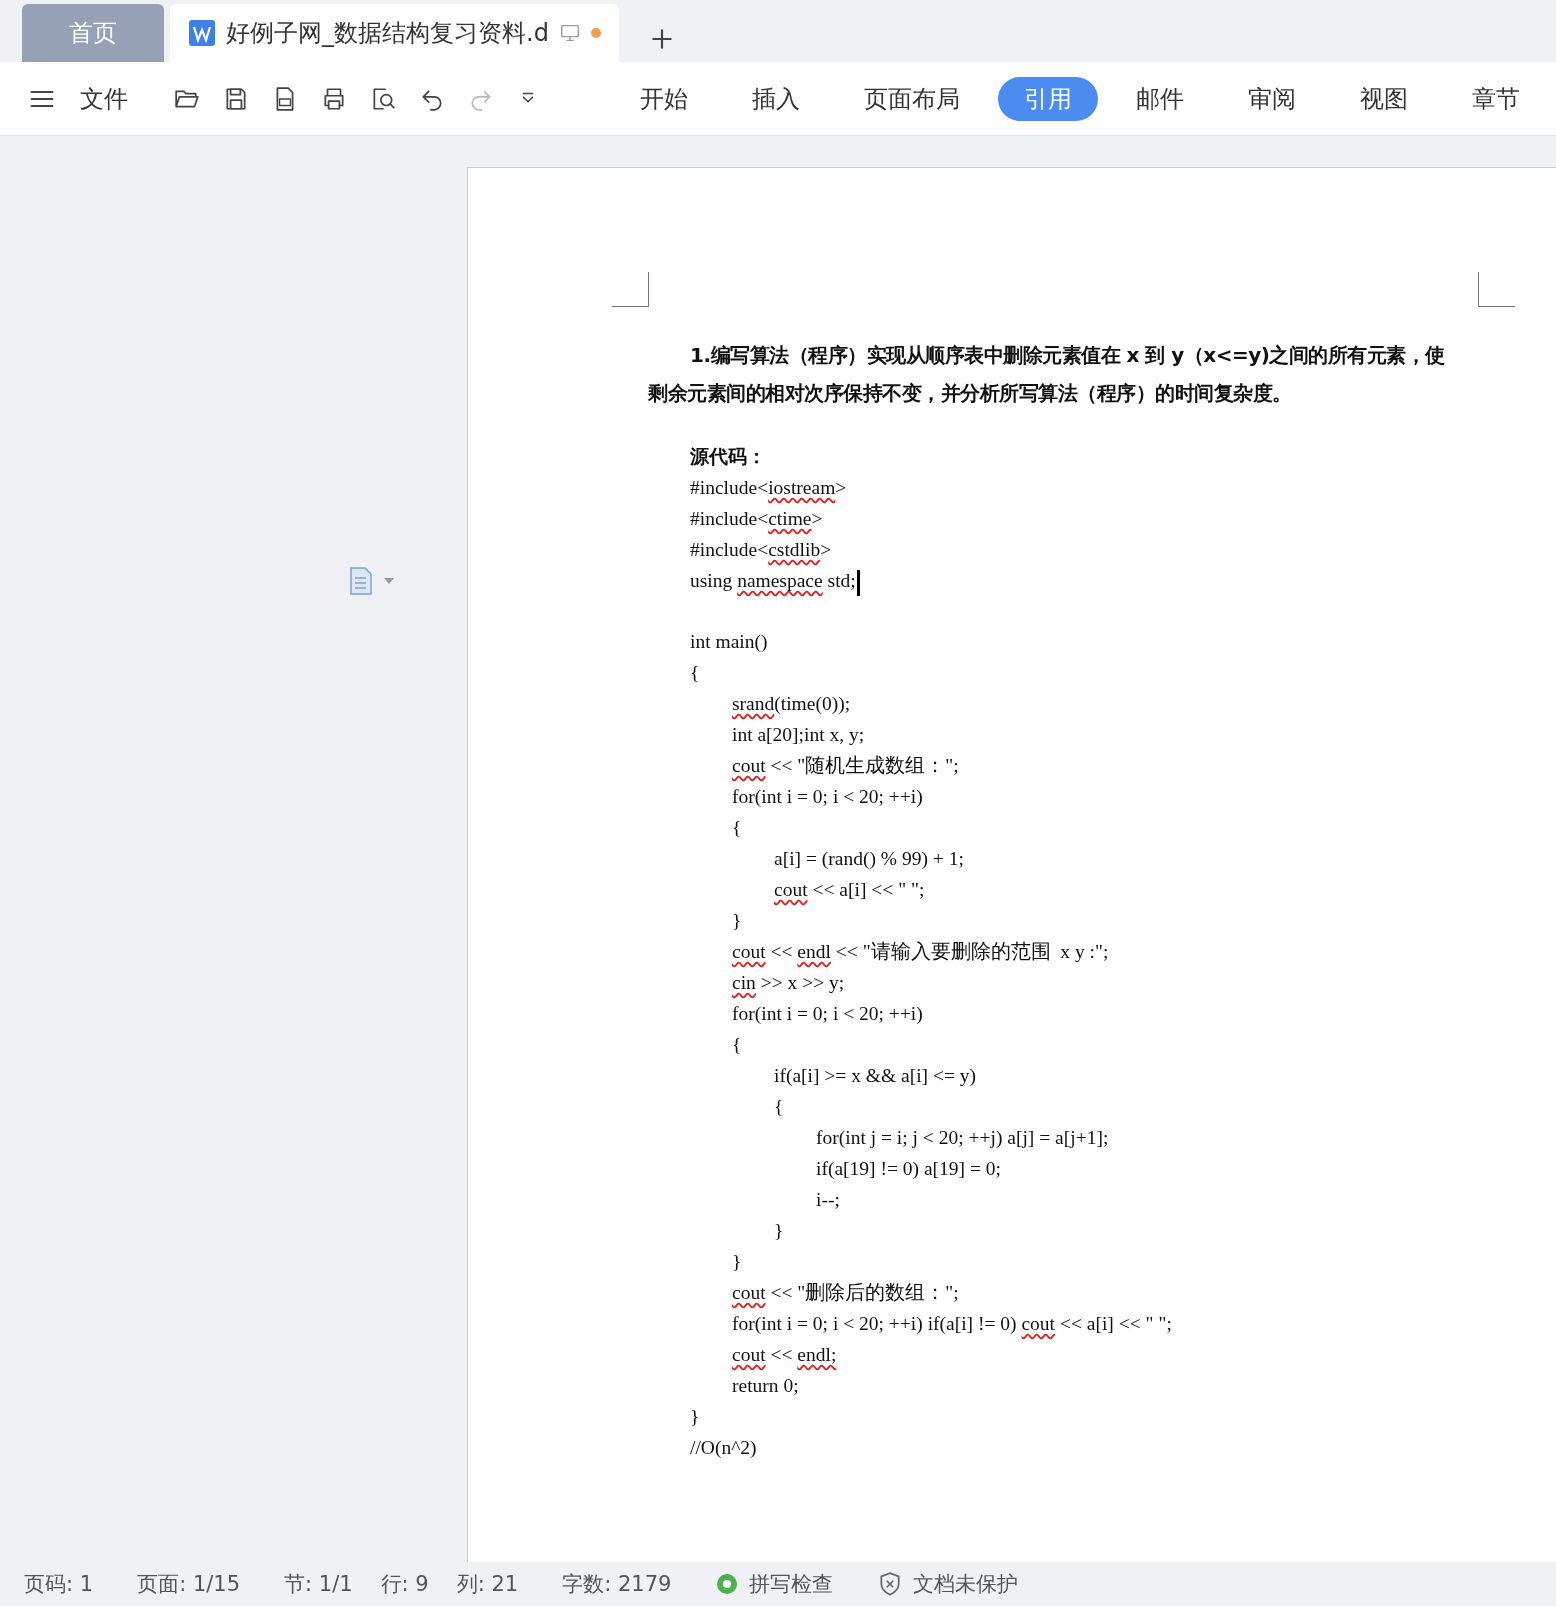  I want to click on file-menu: 文件, so click(104, 98).